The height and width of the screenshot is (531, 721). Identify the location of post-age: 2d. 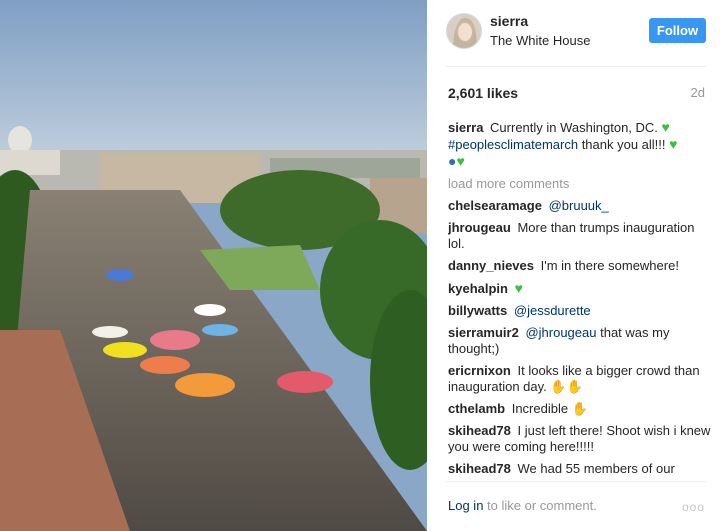
(698, 92).